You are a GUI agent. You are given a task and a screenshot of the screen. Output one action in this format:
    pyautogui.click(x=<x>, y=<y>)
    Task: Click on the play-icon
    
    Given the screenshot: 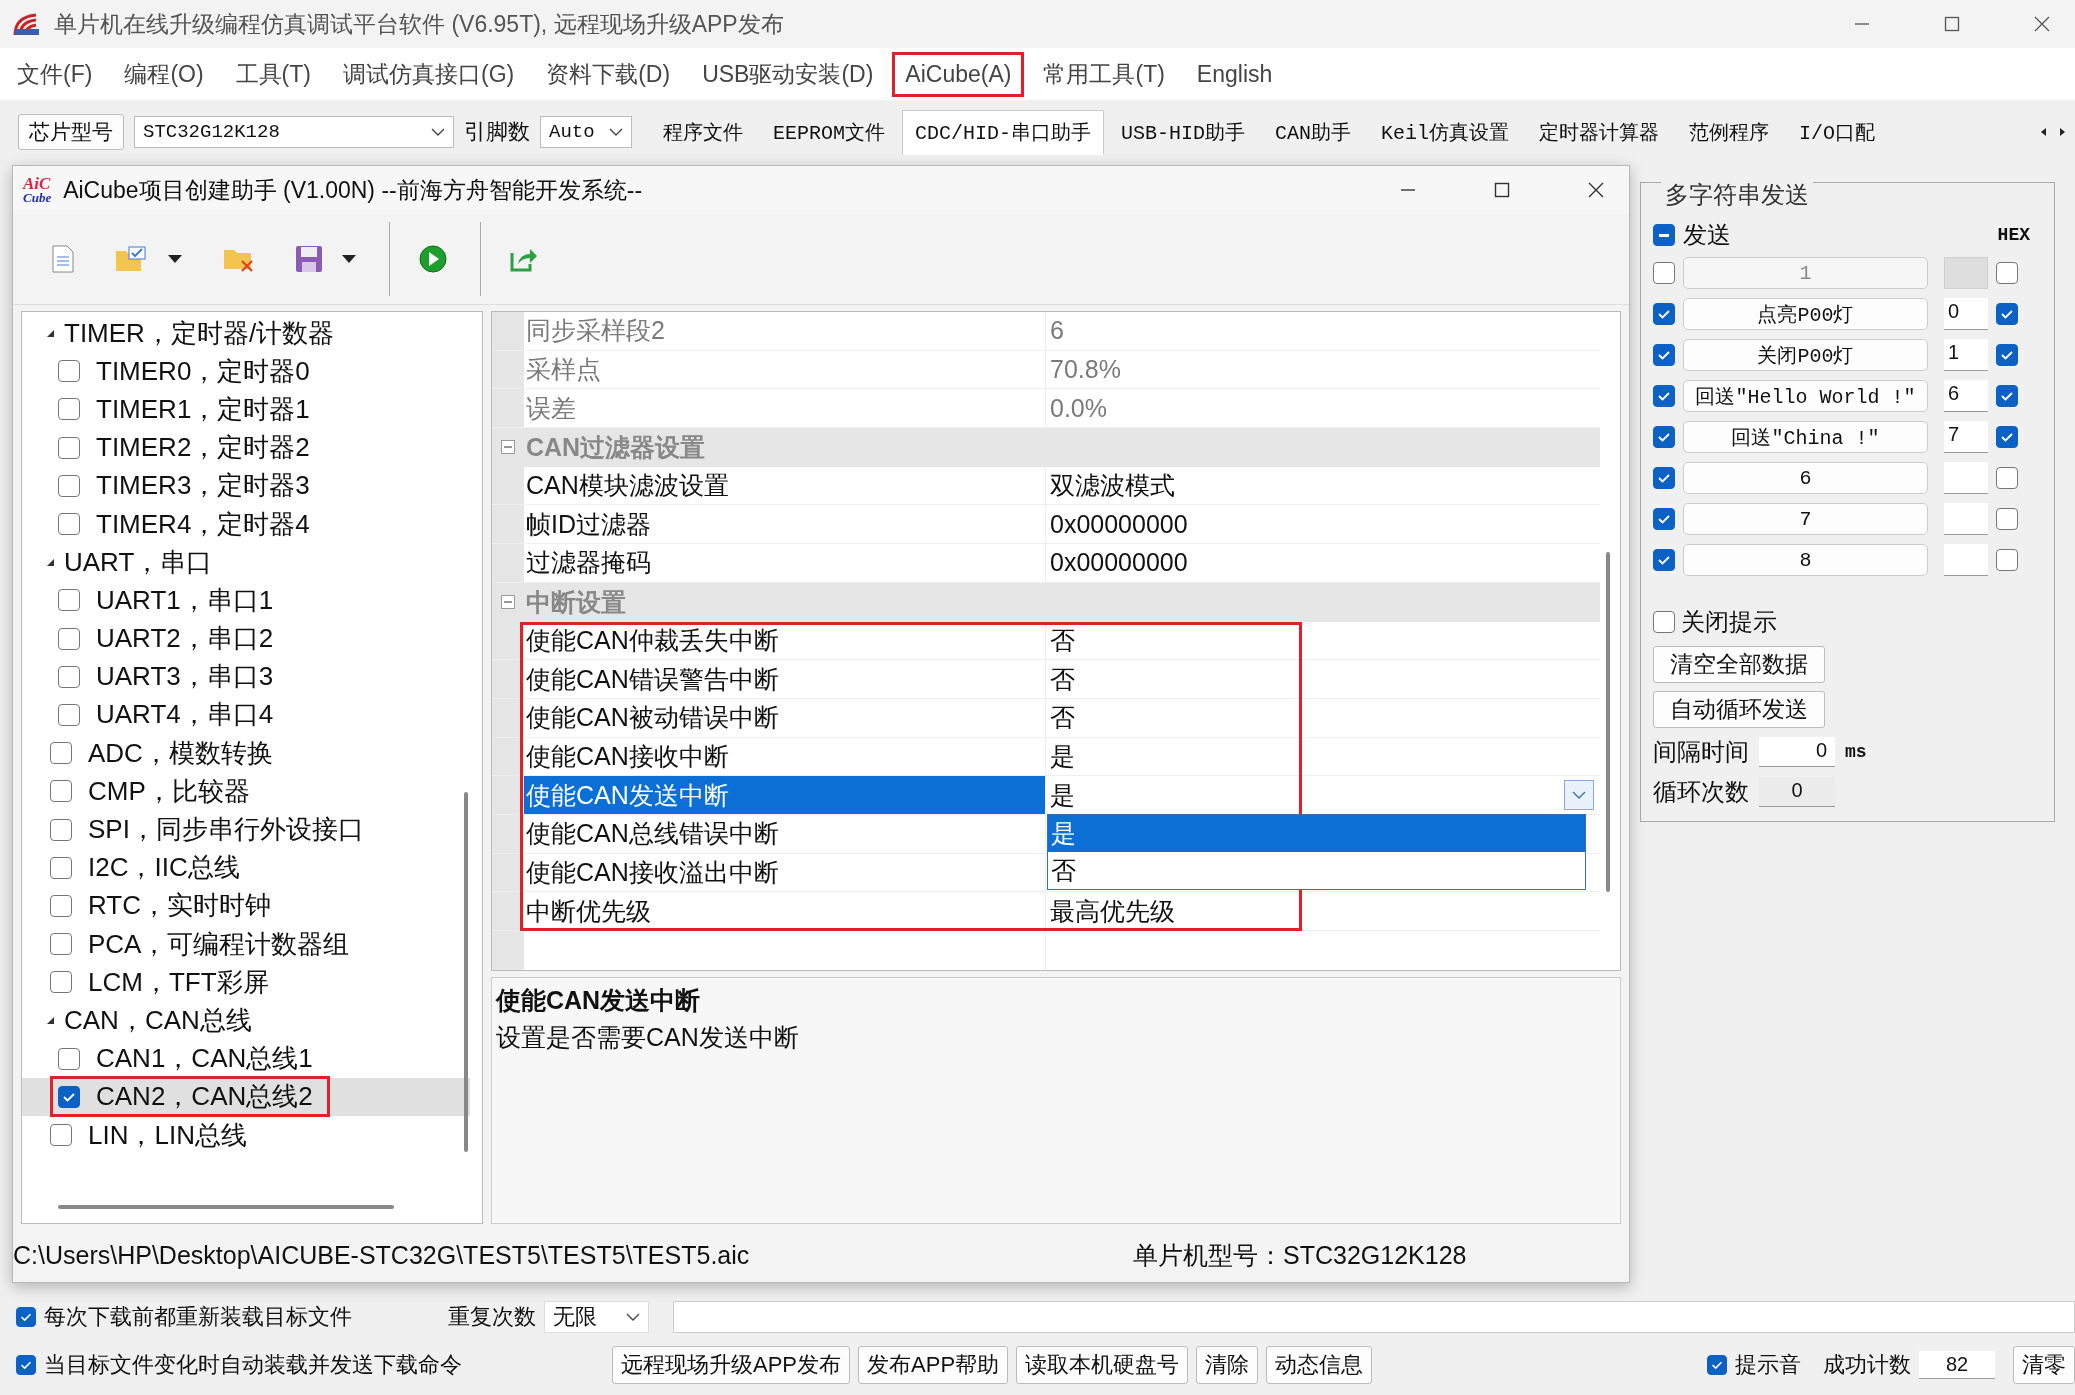 What is the action you would take?
    pyautogui.click(x=433, y=259)
    